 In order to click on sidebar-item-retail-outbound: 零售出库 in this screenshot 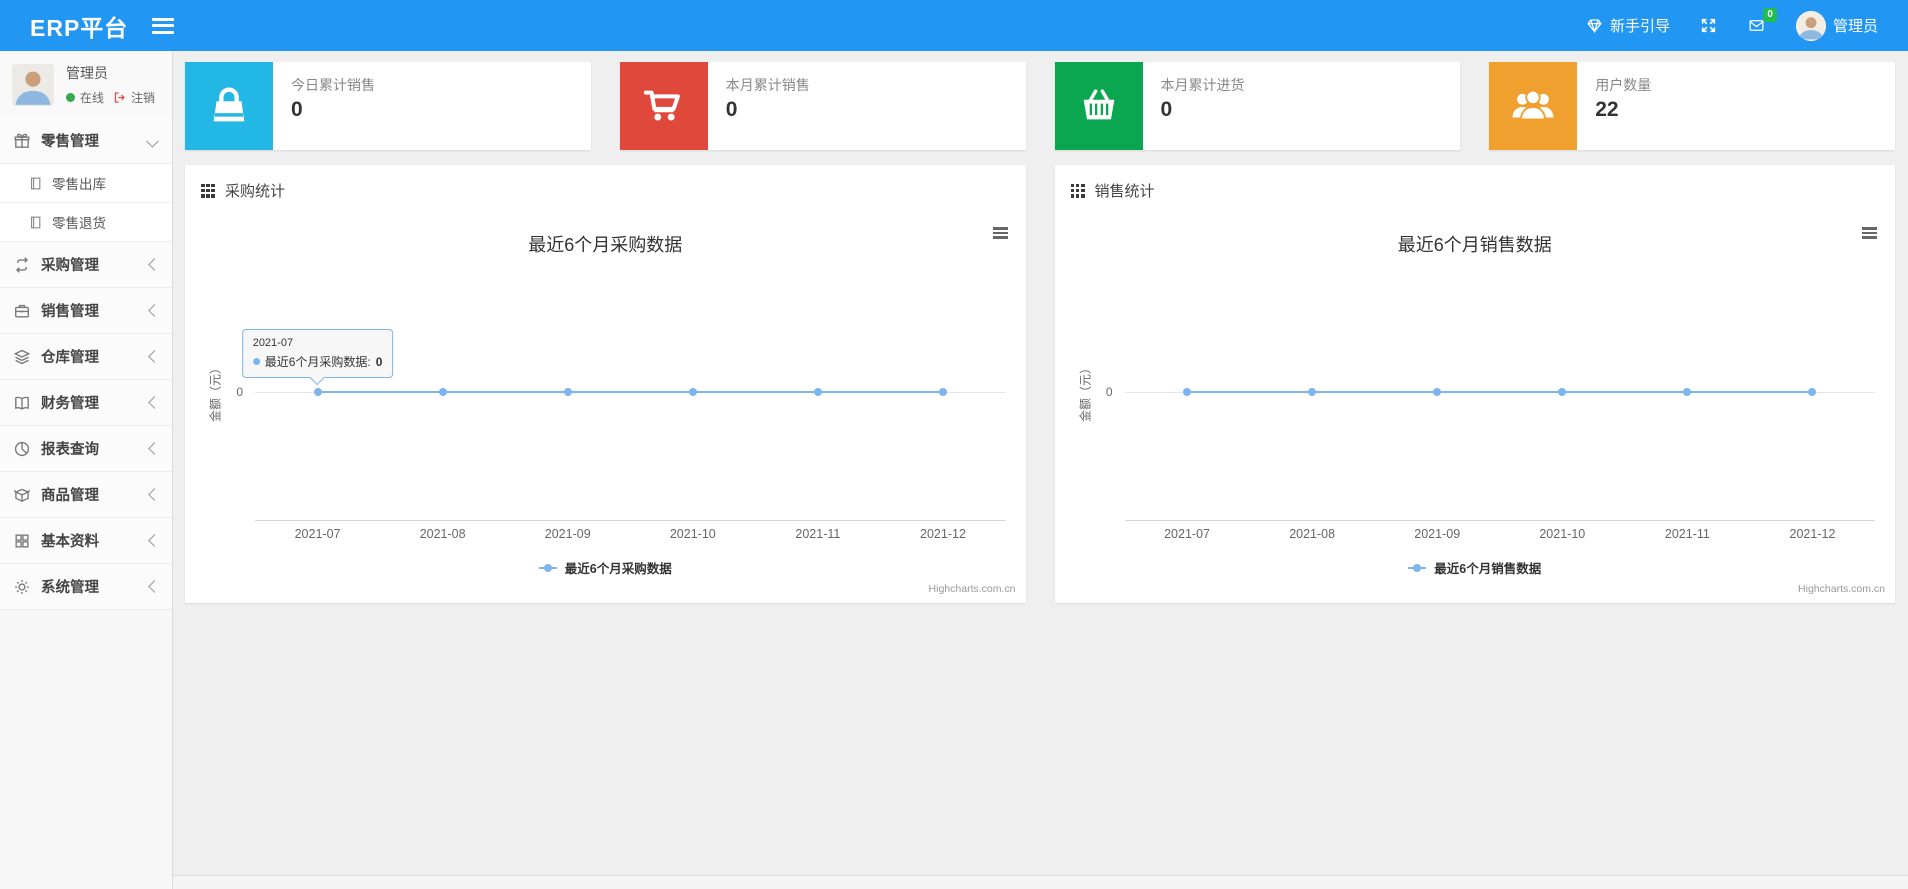, I will do `click(86, 183)`.